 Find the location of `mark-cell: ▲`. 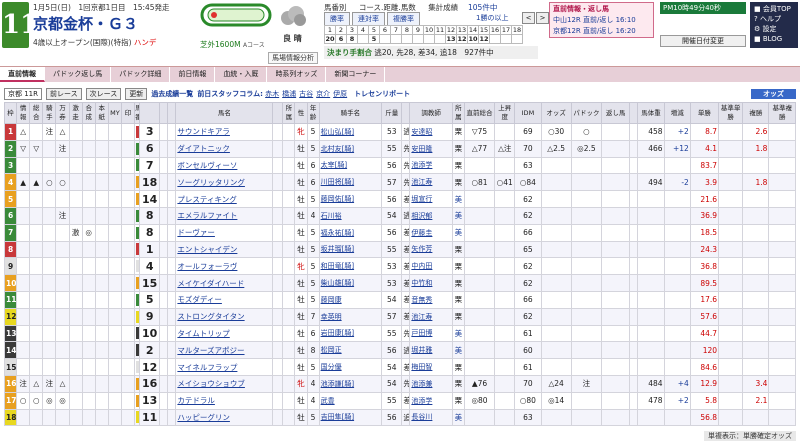

mark-cell: ▲ is located at coordinates (23, 182).